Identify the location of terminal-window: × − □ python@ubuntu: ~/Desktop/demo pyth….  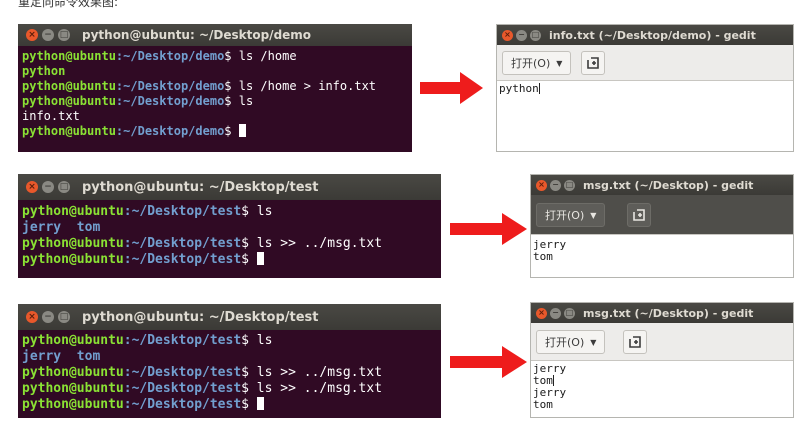
(215, 88).